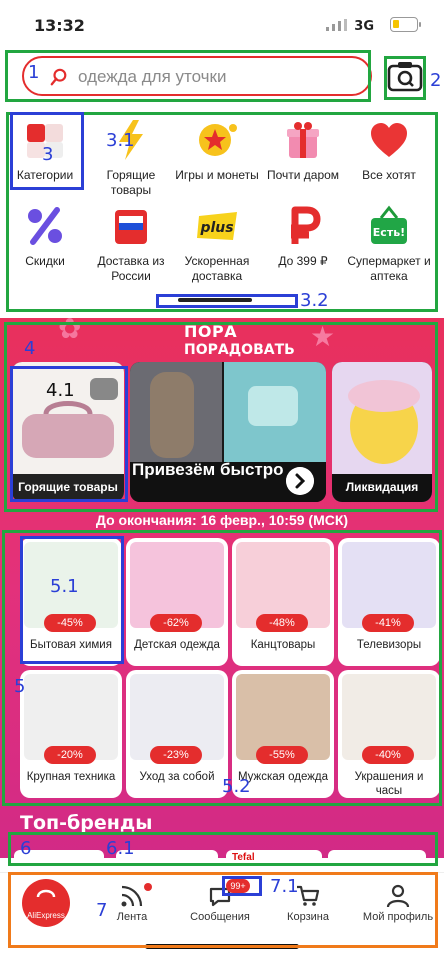  Describe the element at coordinates (217, 268) in the screenshot. I see `category-label: Ускоренная доставка` at that location.